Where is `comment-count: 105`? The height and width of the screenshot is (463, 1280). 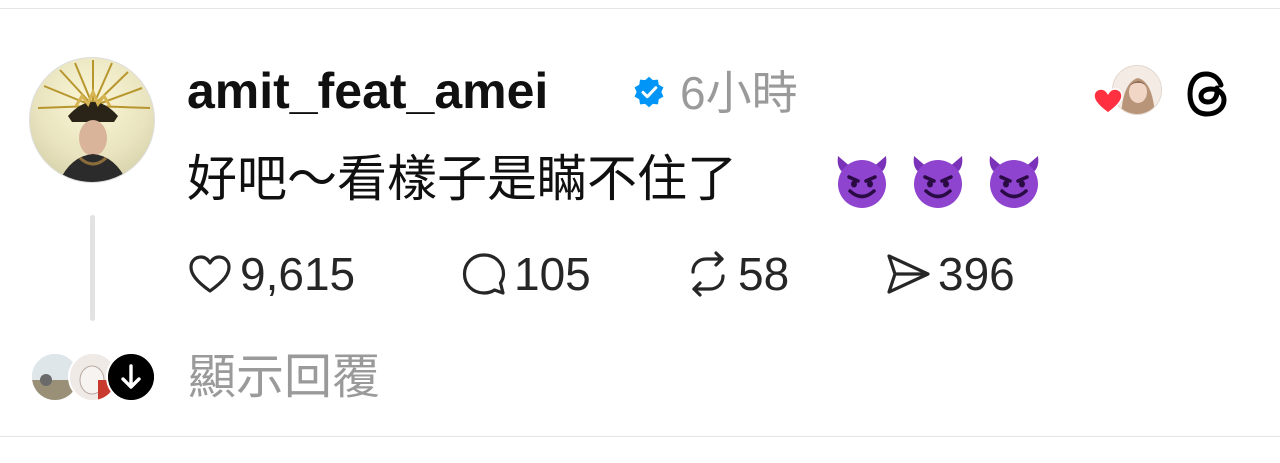
comment-count: 105 is located at coordinates (552, 274).